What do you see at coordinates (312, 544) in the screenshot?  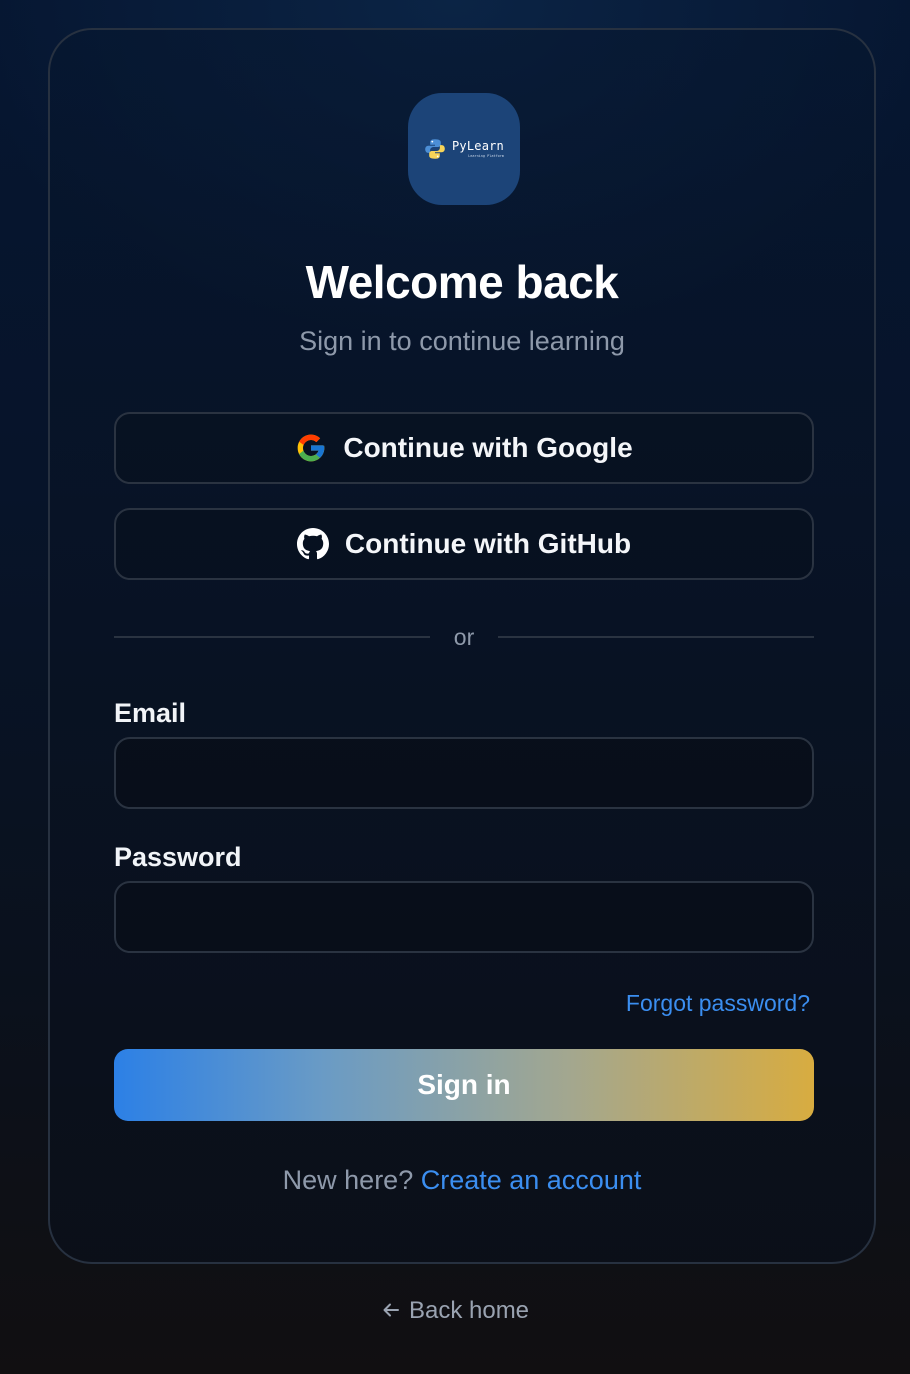 I see `github-icon` at bounding box center [312, 544].